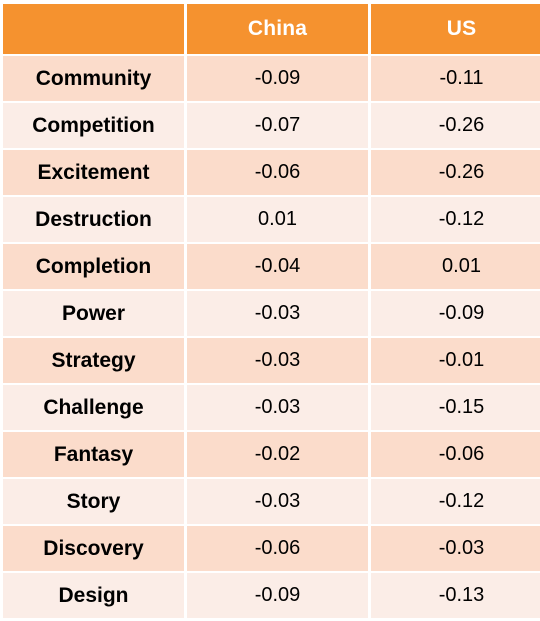 The height and width of the screenshot is (621, 540). I want to click on row-label-cell: Strategy, so click(93, 360).